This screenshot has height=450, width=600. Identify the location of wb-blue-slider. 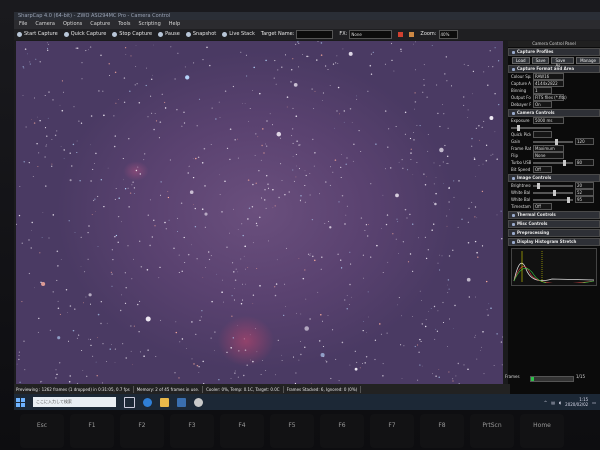
(553, 199).